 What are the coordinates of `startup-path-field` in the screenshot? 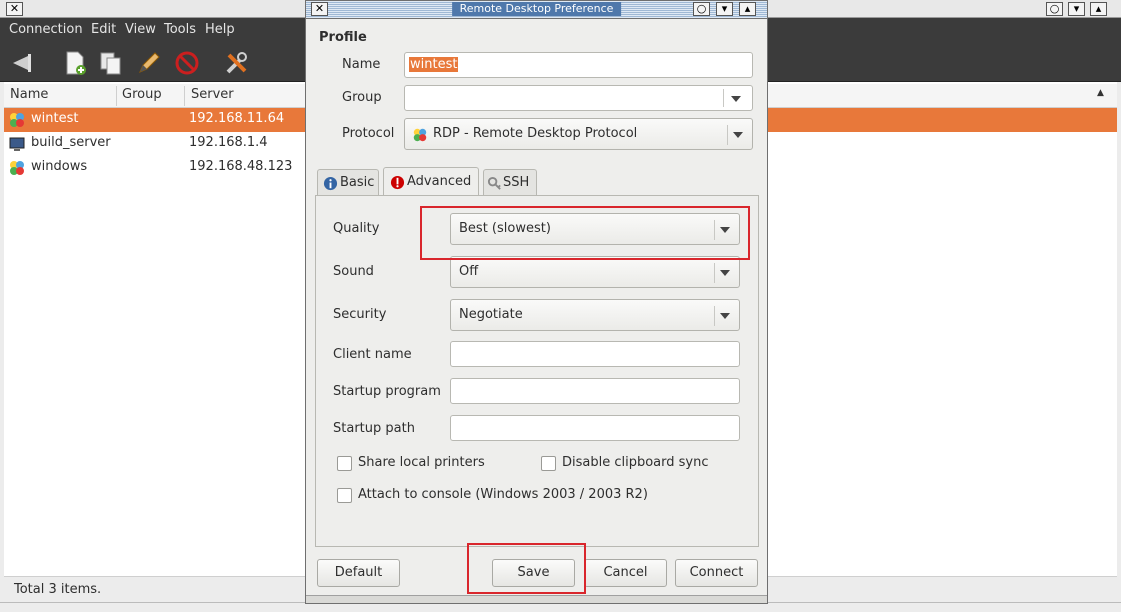 It's located at (595, 428).